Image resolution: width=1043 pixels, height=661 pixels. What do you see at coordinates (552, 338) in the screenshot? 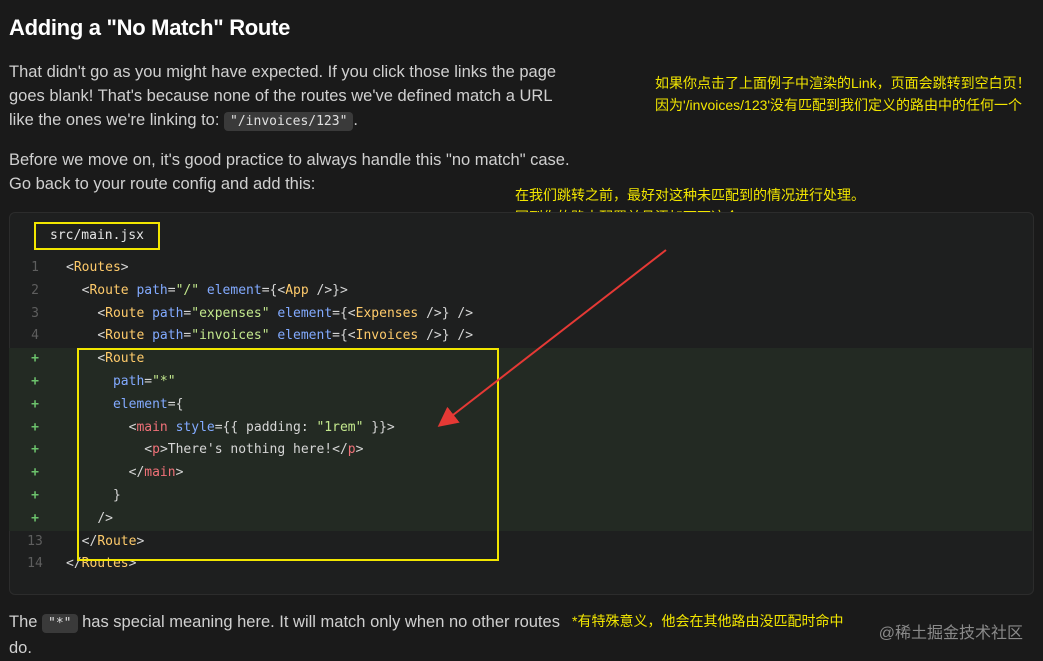
I see `annotation-arrow-icon` at bounding box center [552, 338].